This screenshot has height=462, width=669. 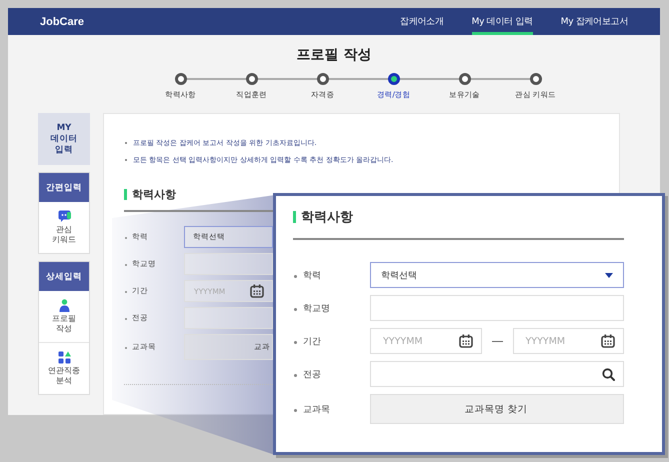 What do you see at coordinates (609, 275) in the screenshot?
I see `caret-icon` at bounding box center [609, 275].